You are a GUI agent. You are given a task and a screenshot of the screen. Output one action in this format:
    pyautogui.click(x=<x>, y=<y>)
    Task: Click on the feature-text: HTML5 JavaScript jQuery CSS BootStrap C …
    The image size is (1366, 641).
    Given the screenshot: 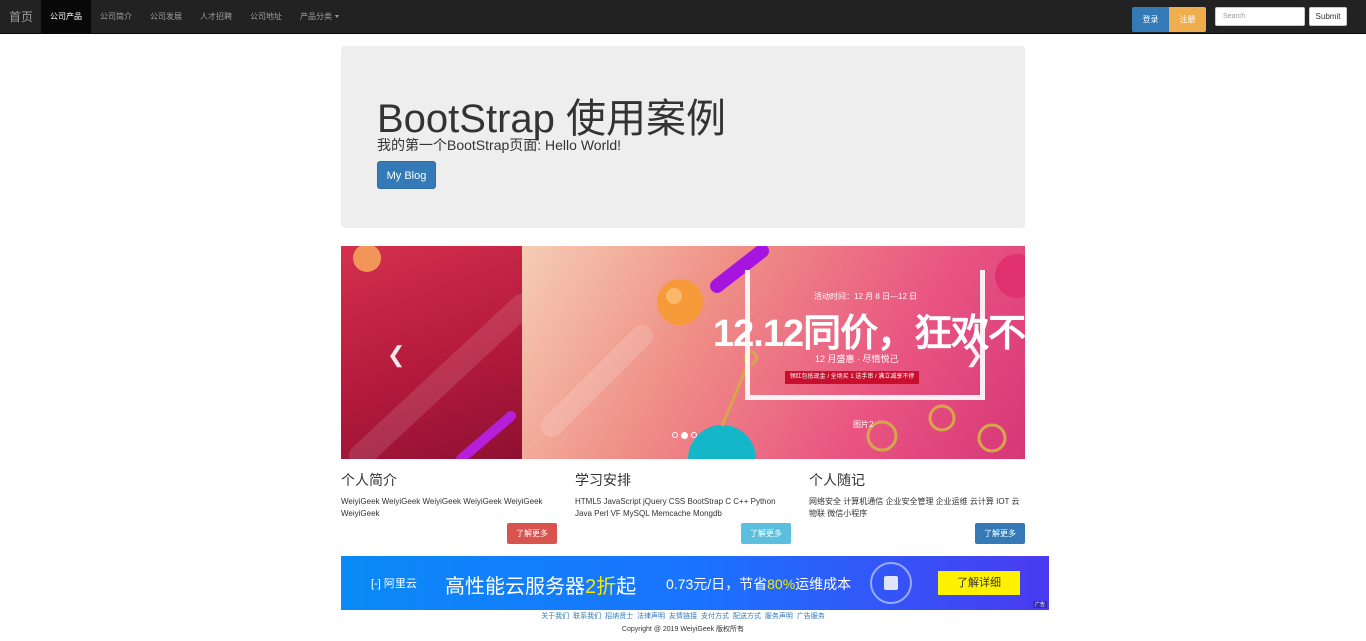 What is the action you would take?
    pyautogui.click(x=675, y=507)
    